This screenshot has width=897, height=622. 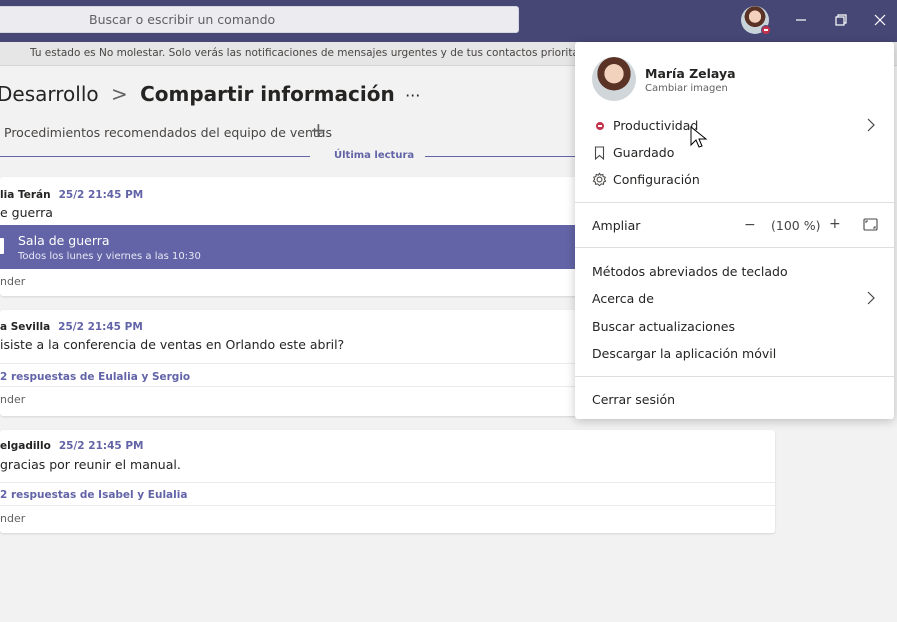 What do you see at coordinates (690, 73) in the screenshot?
I see `user-name: María Zelaya` at bounding box center [690, 73].